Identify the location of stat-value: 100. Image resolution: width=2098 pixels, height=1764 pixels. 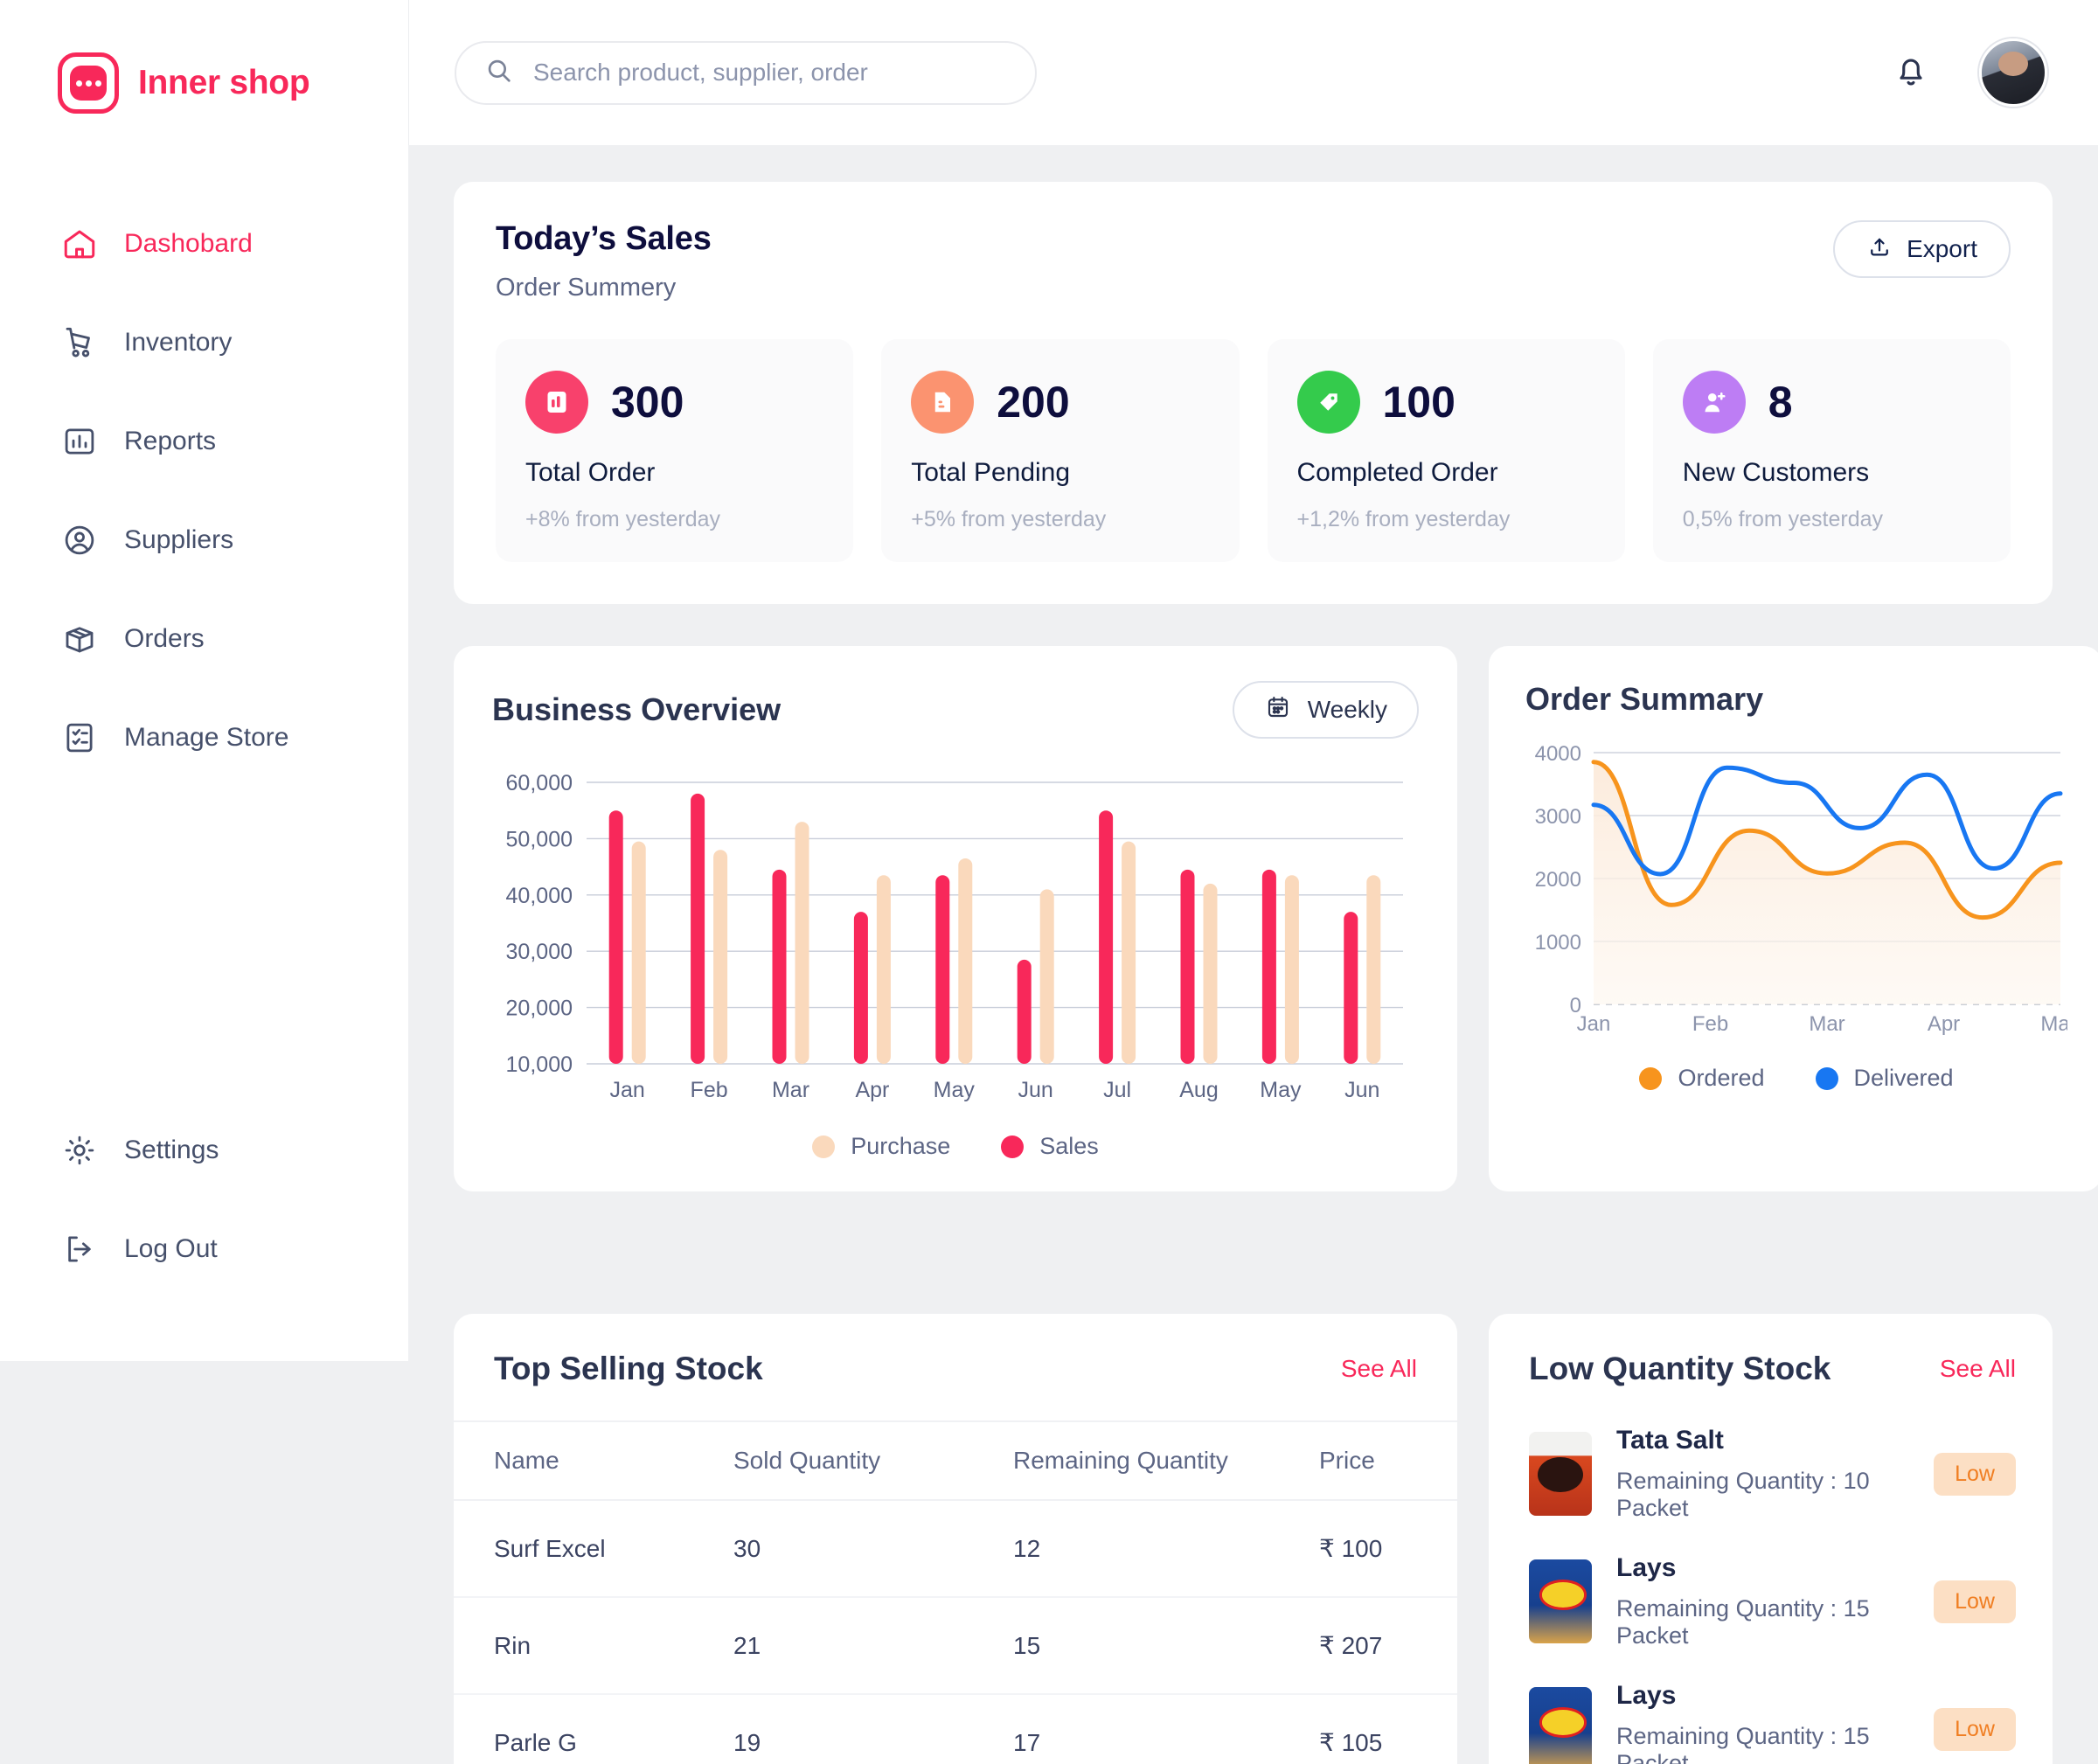
(1418, 402).